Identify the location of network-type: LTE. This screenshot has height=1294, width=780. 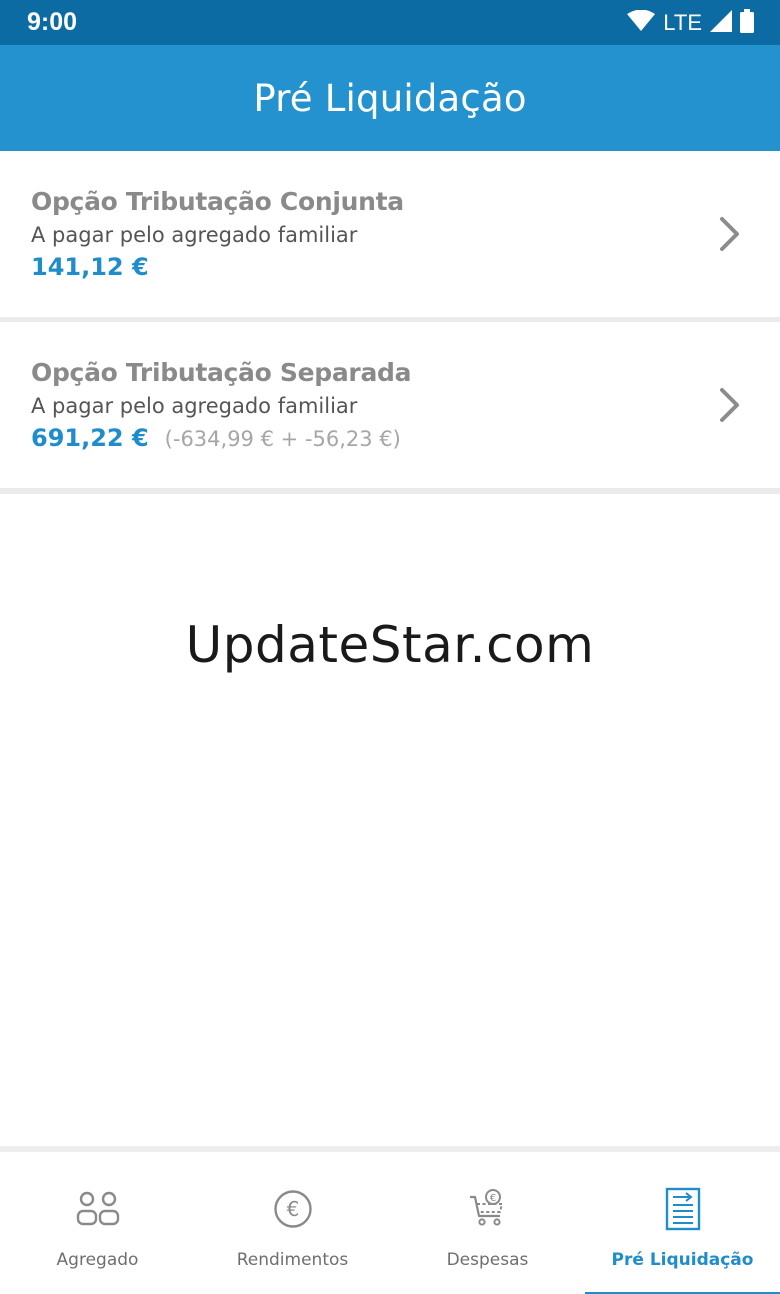
(682, 22).